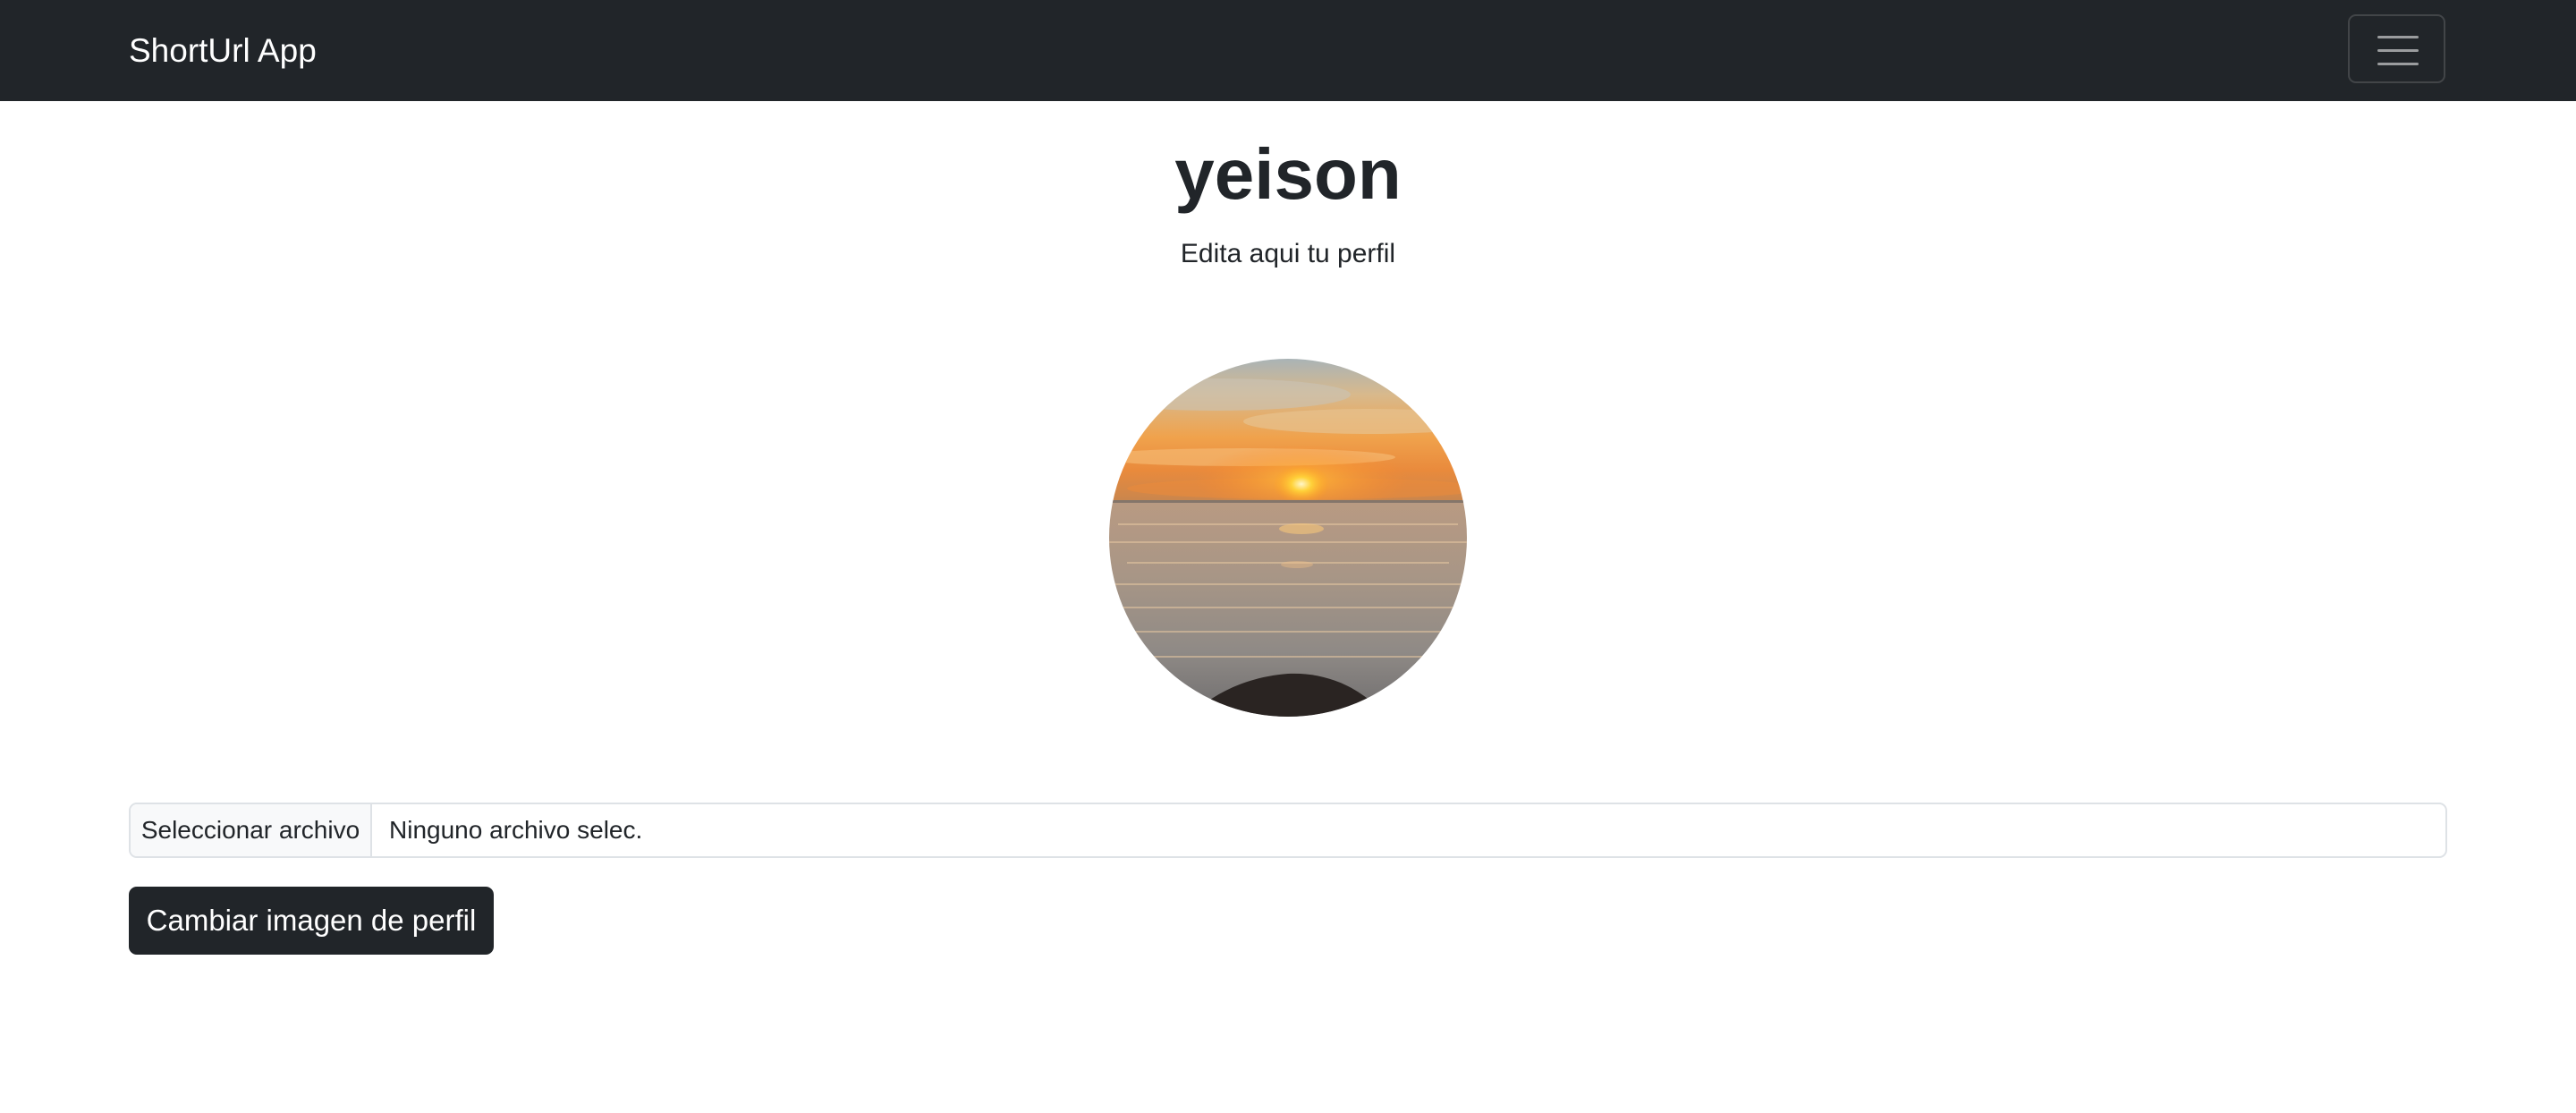 The image size is (2576, 1113). What do you see at coordinates (311, 921) in the screenshot?
I see `change-profile-image-button: Cambiar imagen de perfil` at bounding box center [311, 921].